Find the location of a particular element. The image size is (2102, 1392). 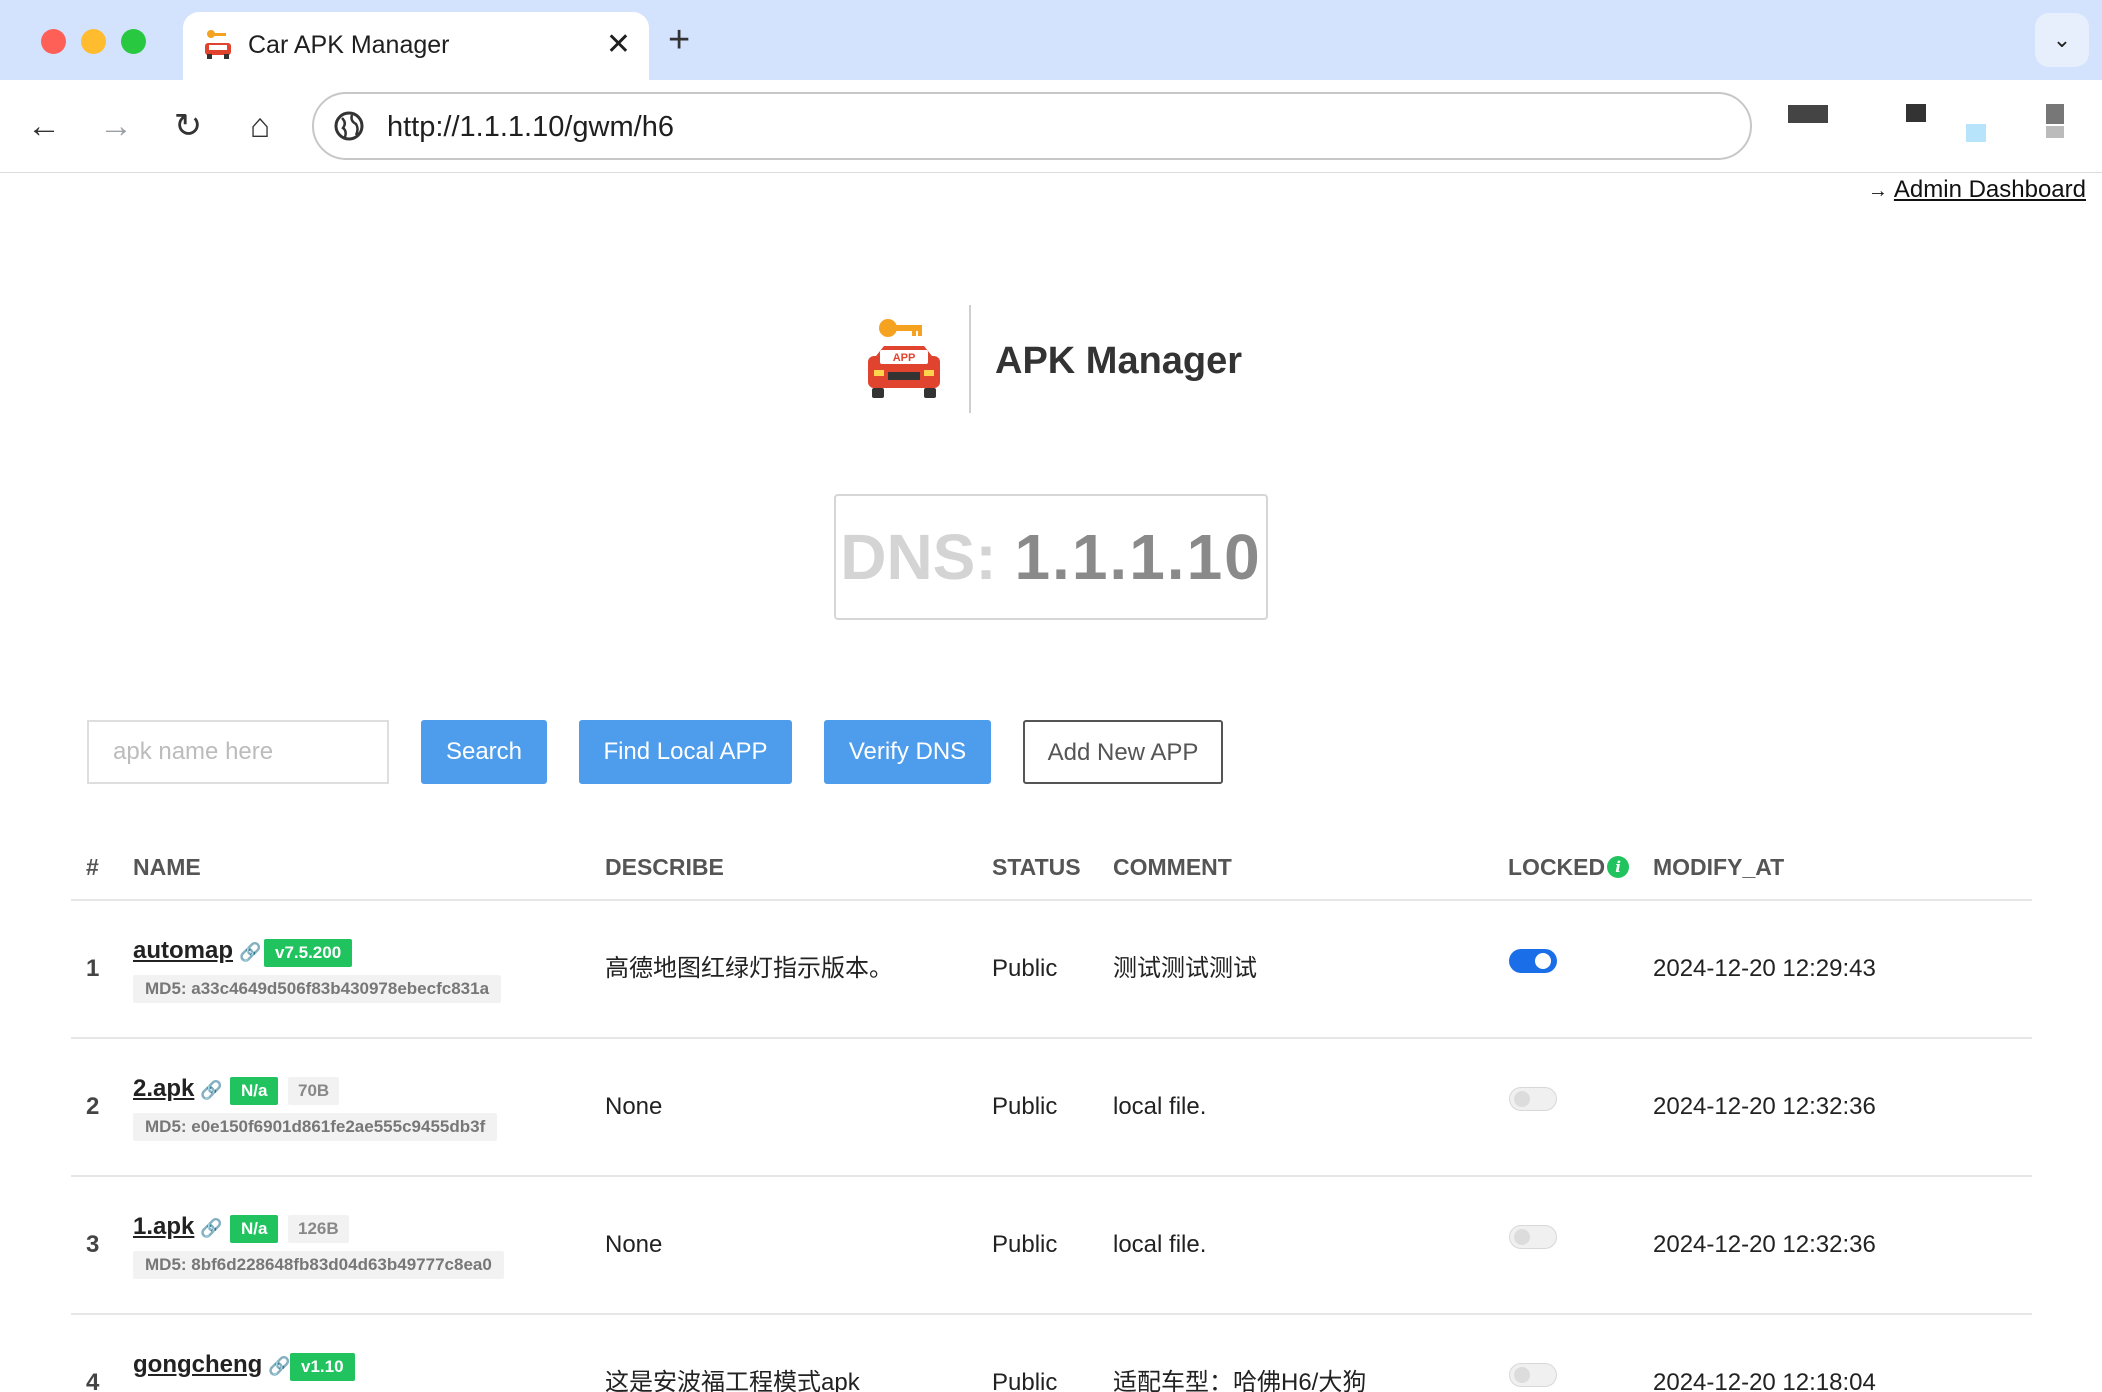

row-modify-at: 2024-12-20 12:29:43 is located at coordinates (1764, 968).